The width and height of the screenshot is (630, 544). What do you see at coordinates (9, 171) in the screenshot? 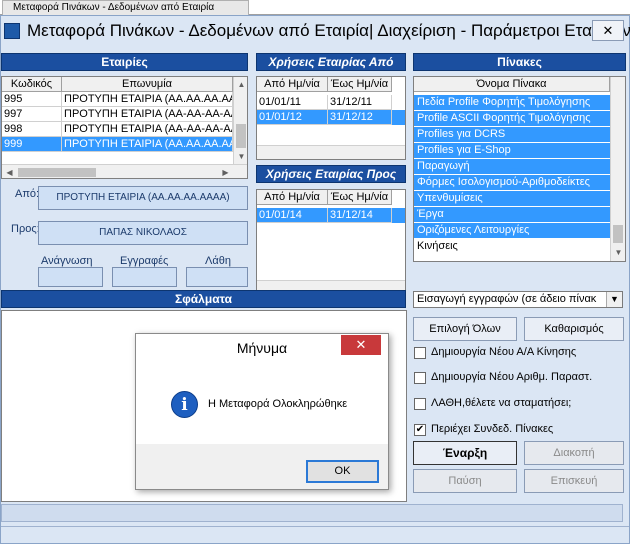
I see `scroll-left-icon: ◀` at bounding box center [9, 171].